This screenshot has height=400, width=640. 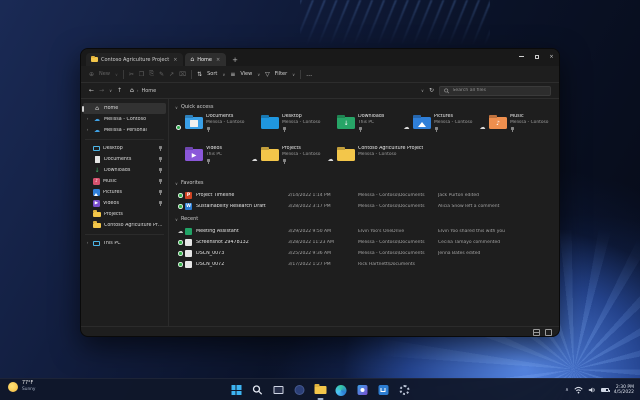 I want to click on tile-desktop: Desktop Melissa - Contoso, so click(x=288, y=127).